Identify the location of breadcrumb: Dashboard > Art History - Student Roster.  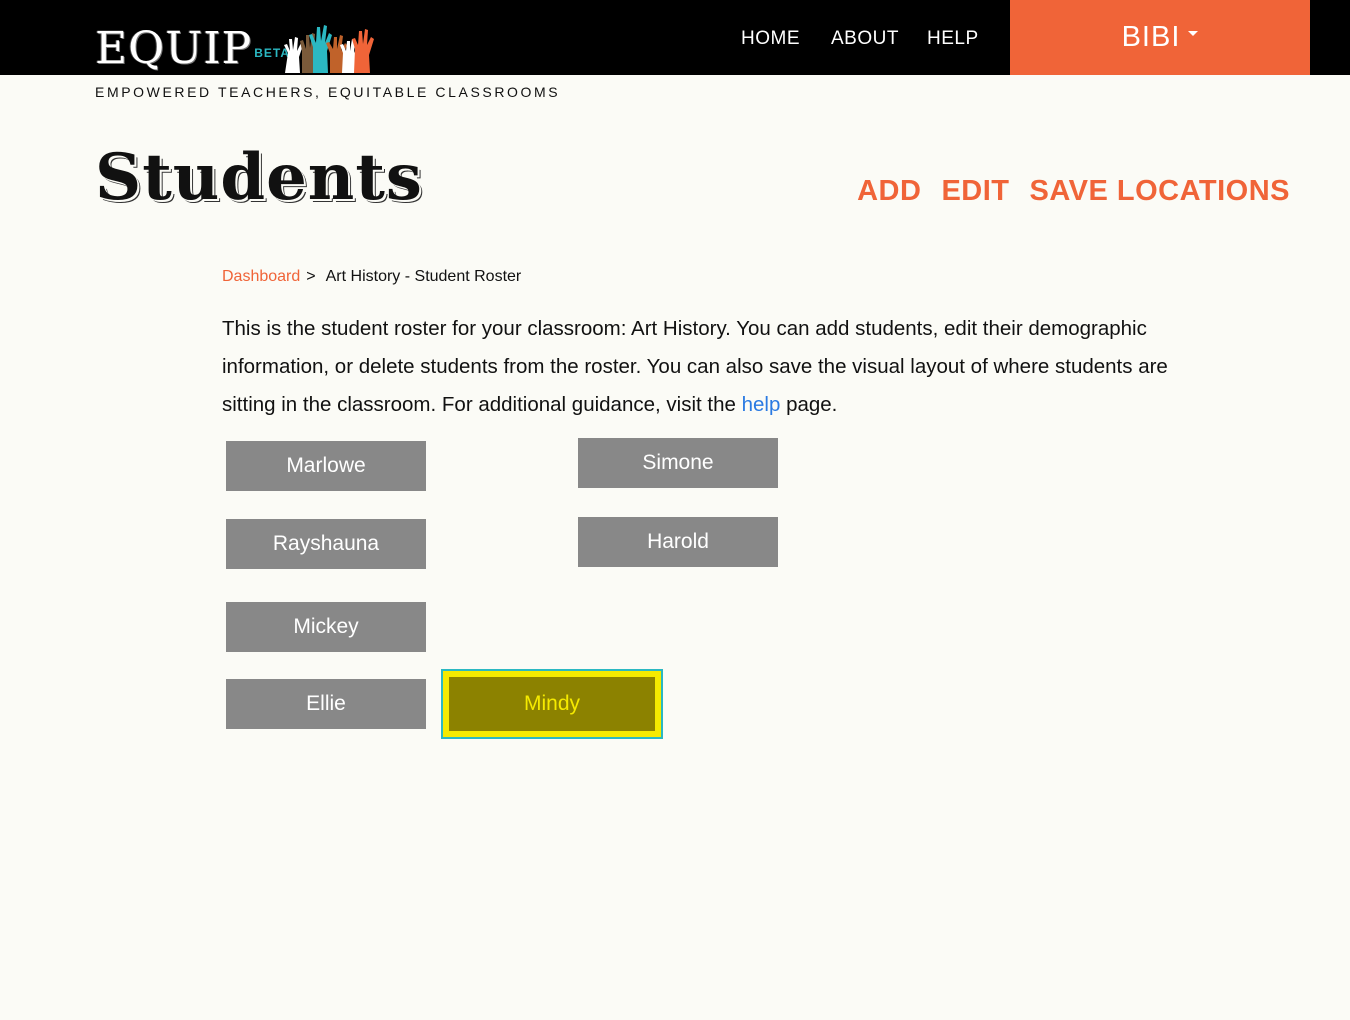
(371, 277).